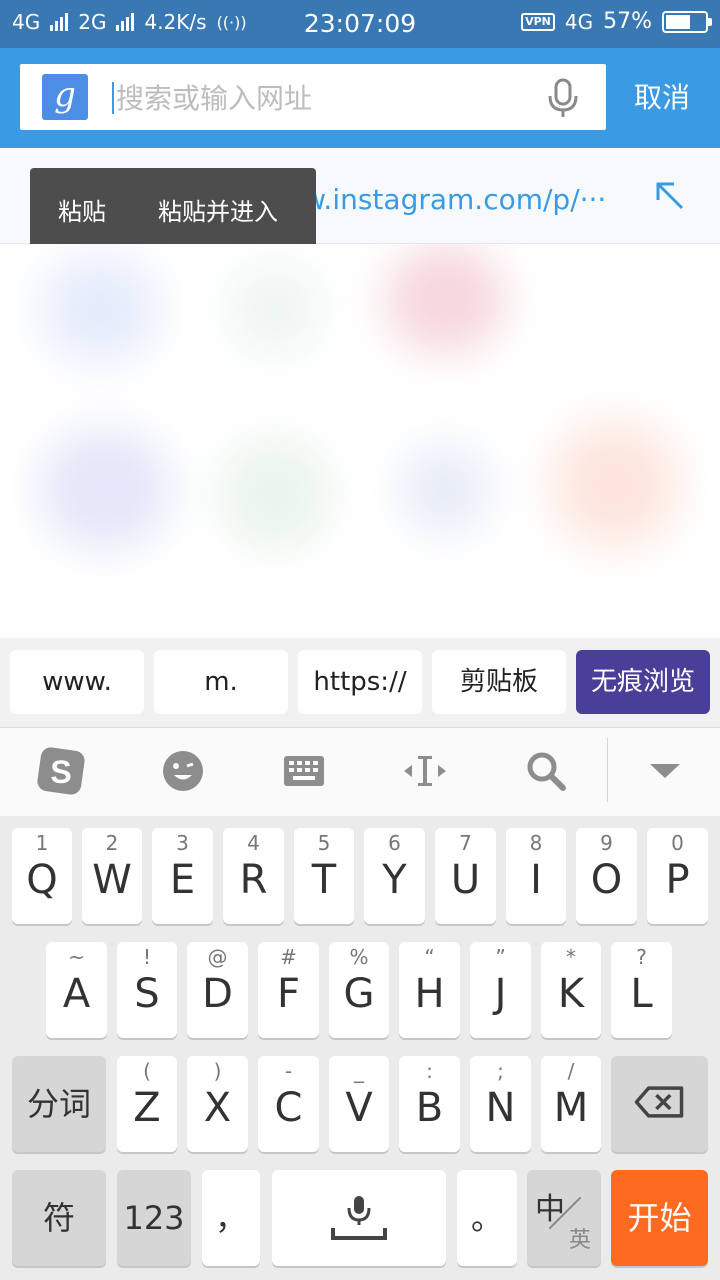 Image resolution: width=720 pixels, height=1280 pixels. I want to click on key-y: 6Y, so click(394, 876).